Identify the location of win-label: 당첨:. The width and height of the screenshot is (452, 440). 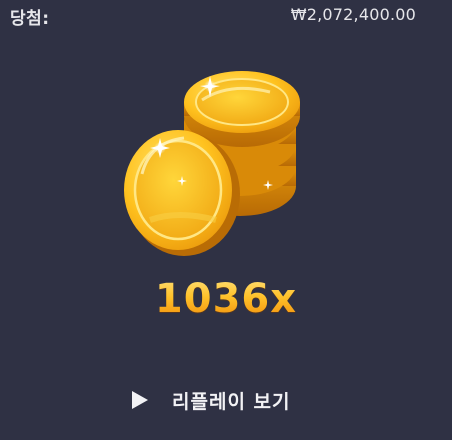
(30, 19).